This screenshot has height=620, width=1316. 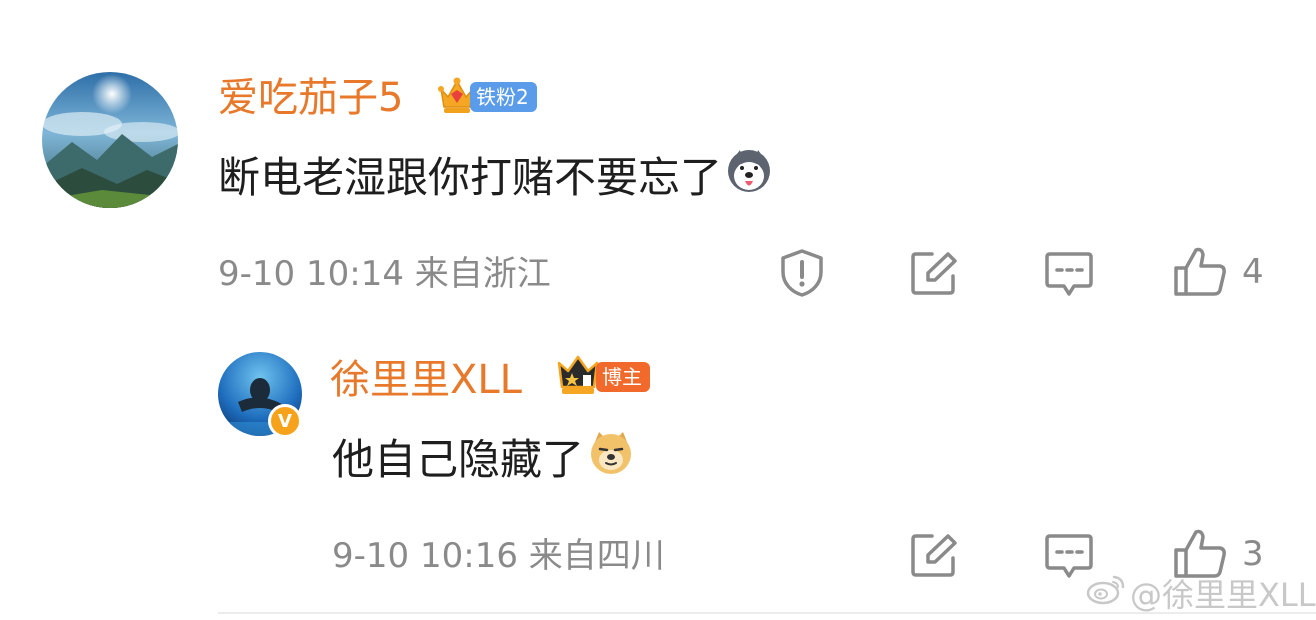 What do you see at coordinates (470, 177) in the screenshot?
I see `comment-text-body: 断电老湿跟你打赌不要忘了` at bounding box center [470, 177].